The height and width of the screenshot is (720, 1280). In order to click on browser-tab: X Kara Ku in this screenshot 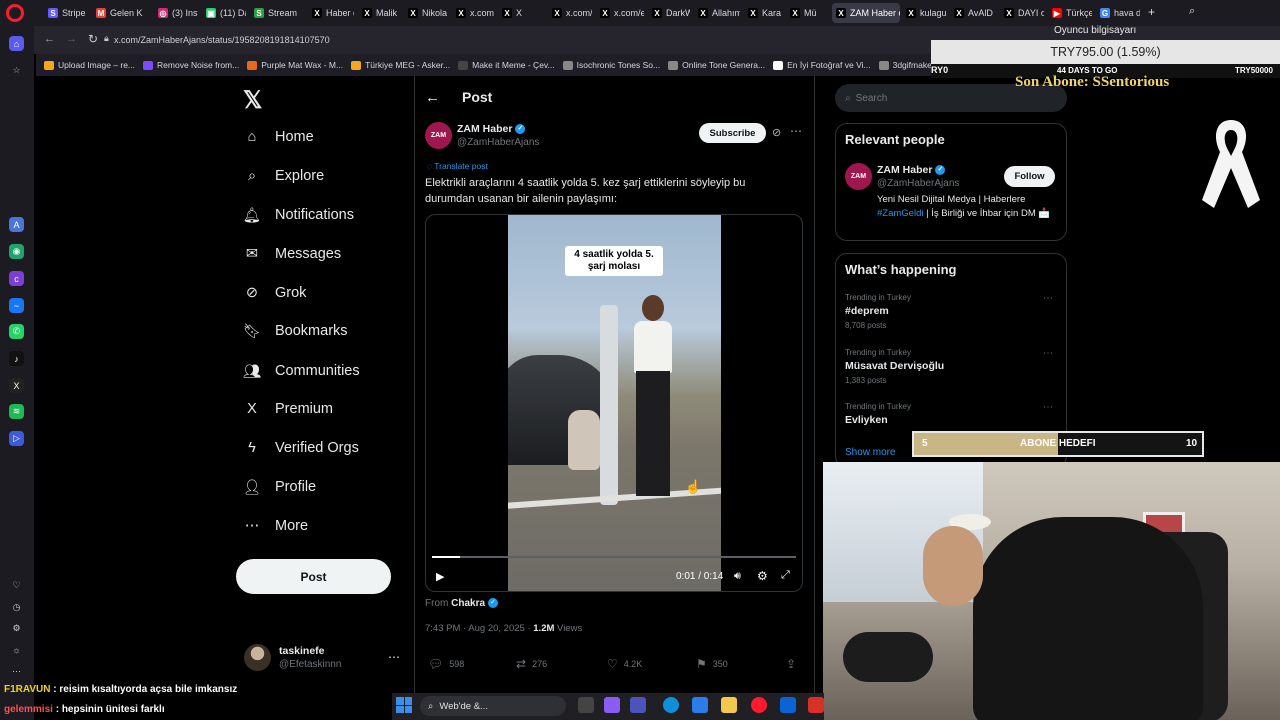, I will do `click(763, 13)`.